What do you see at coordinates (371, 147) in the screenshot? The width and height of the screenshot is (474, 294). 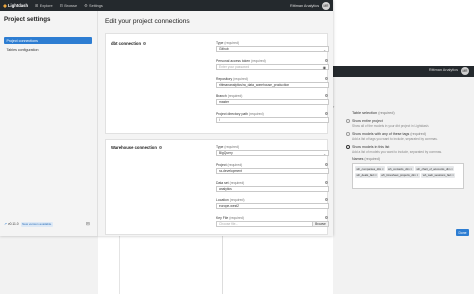 I see `radio-label: Show models in this list` at bounding box center [371, 147].